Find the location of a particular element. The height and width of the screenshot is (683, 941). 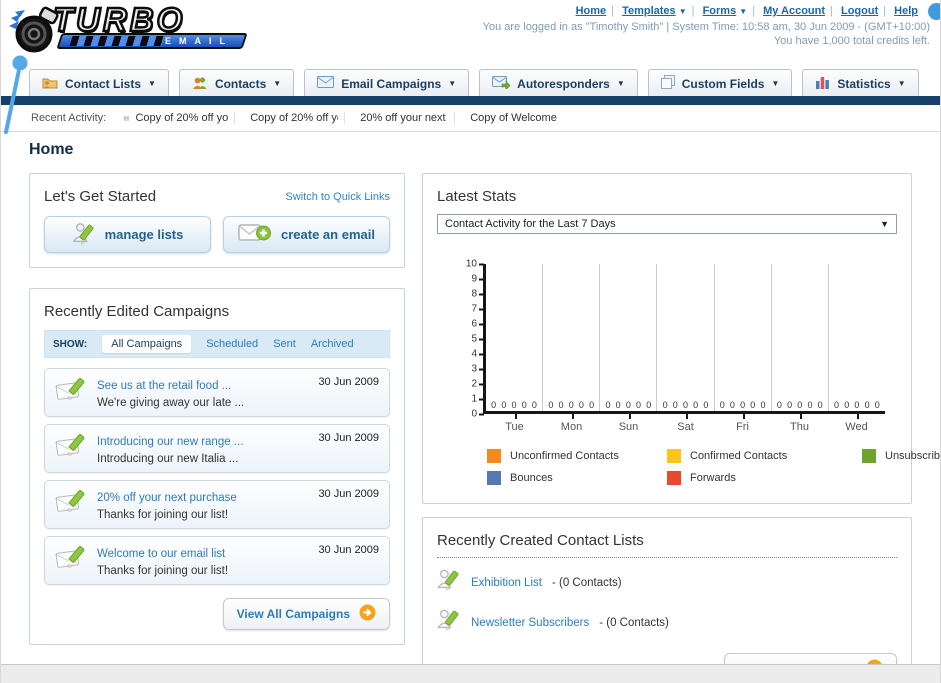

nav-link-templates: Templates is located at coordinates (649, 11).